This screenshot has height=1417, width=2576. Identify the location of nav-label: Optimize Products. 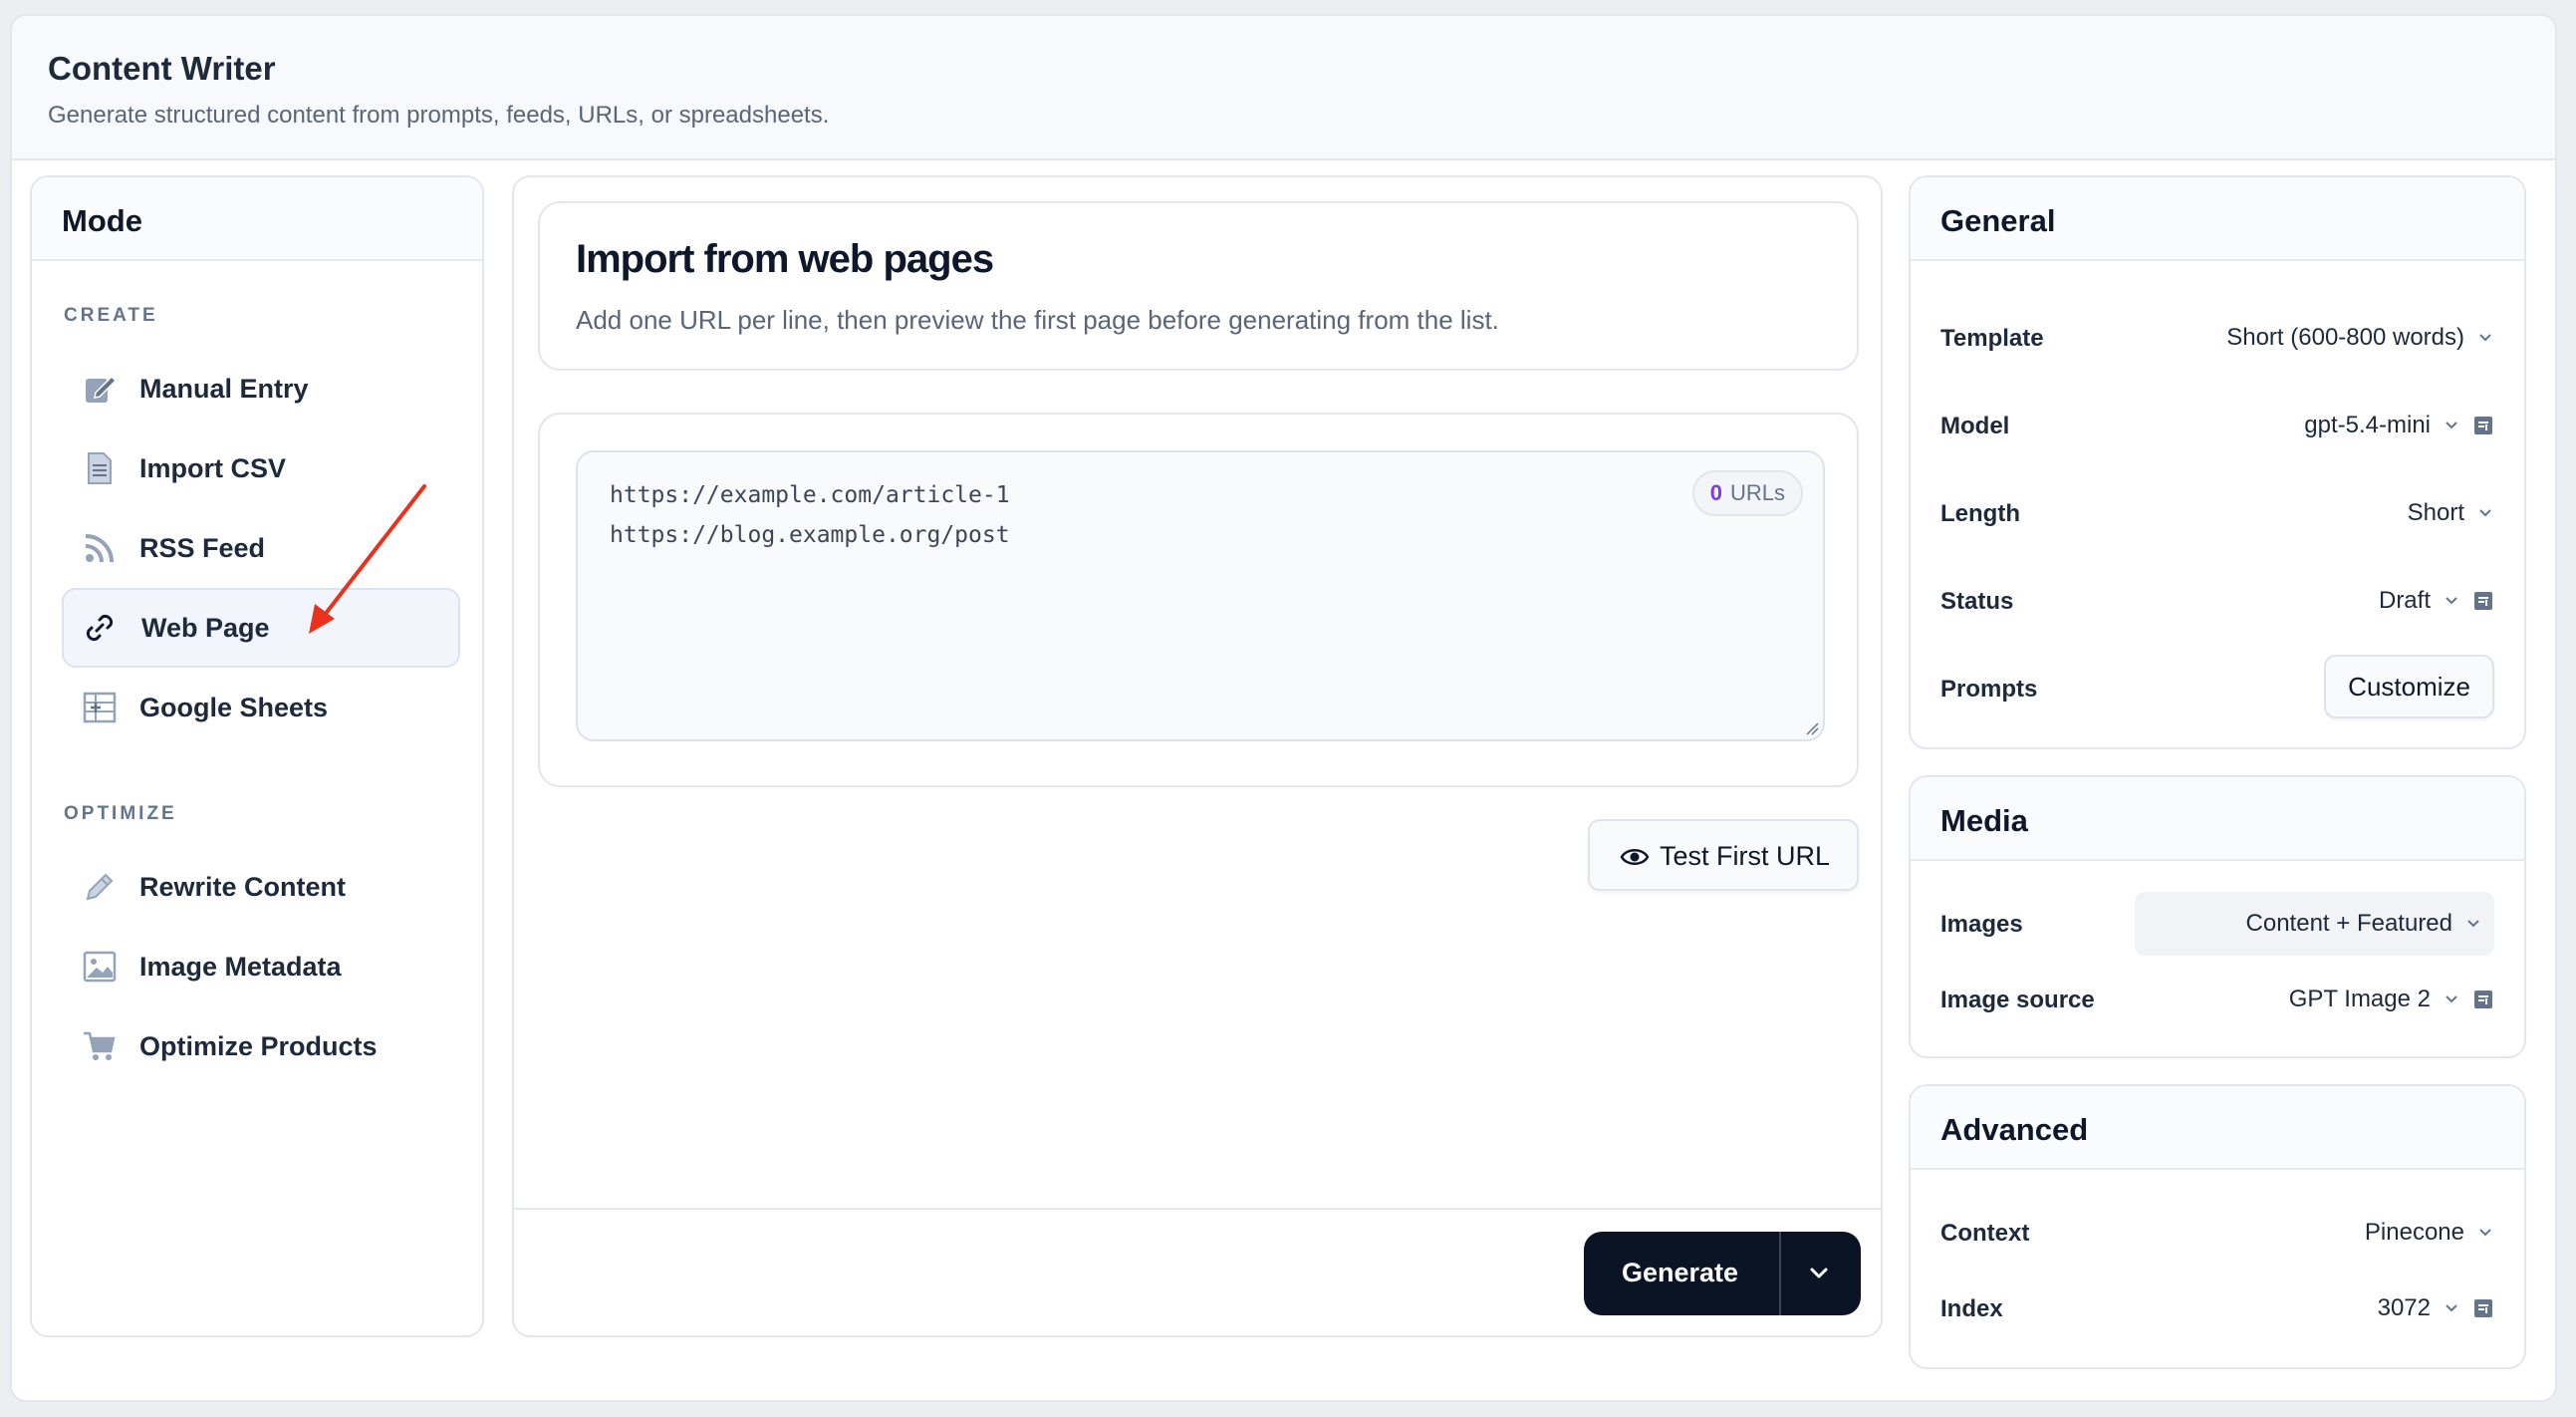
(258, 1045).